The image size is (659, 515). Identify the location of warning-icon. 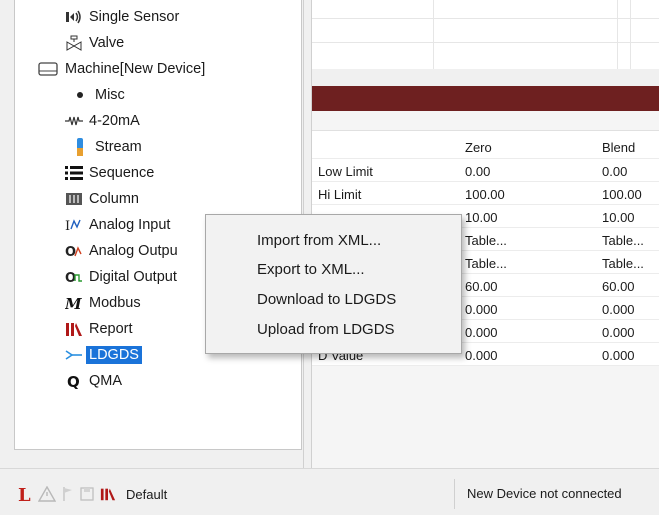
(47, 494).